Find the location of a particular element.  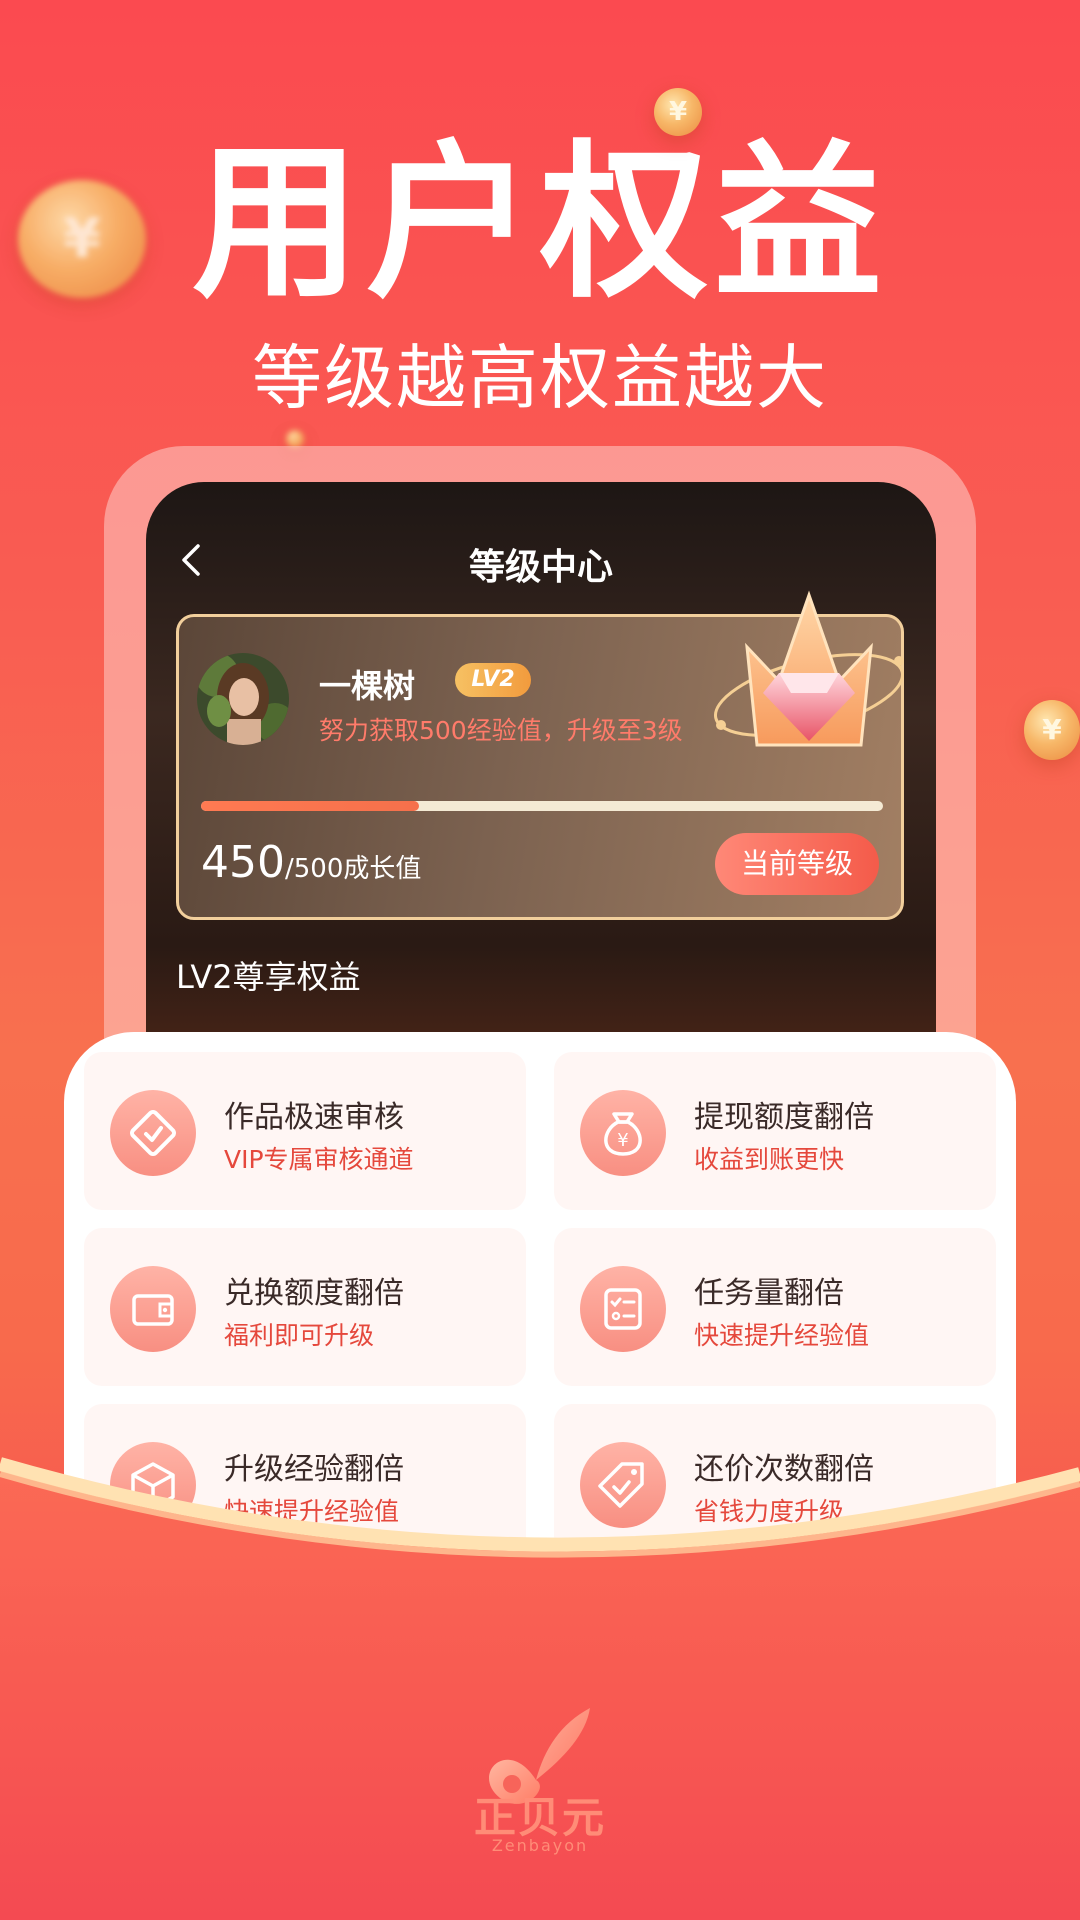

progress-bar is located at coordinates (542, 806).